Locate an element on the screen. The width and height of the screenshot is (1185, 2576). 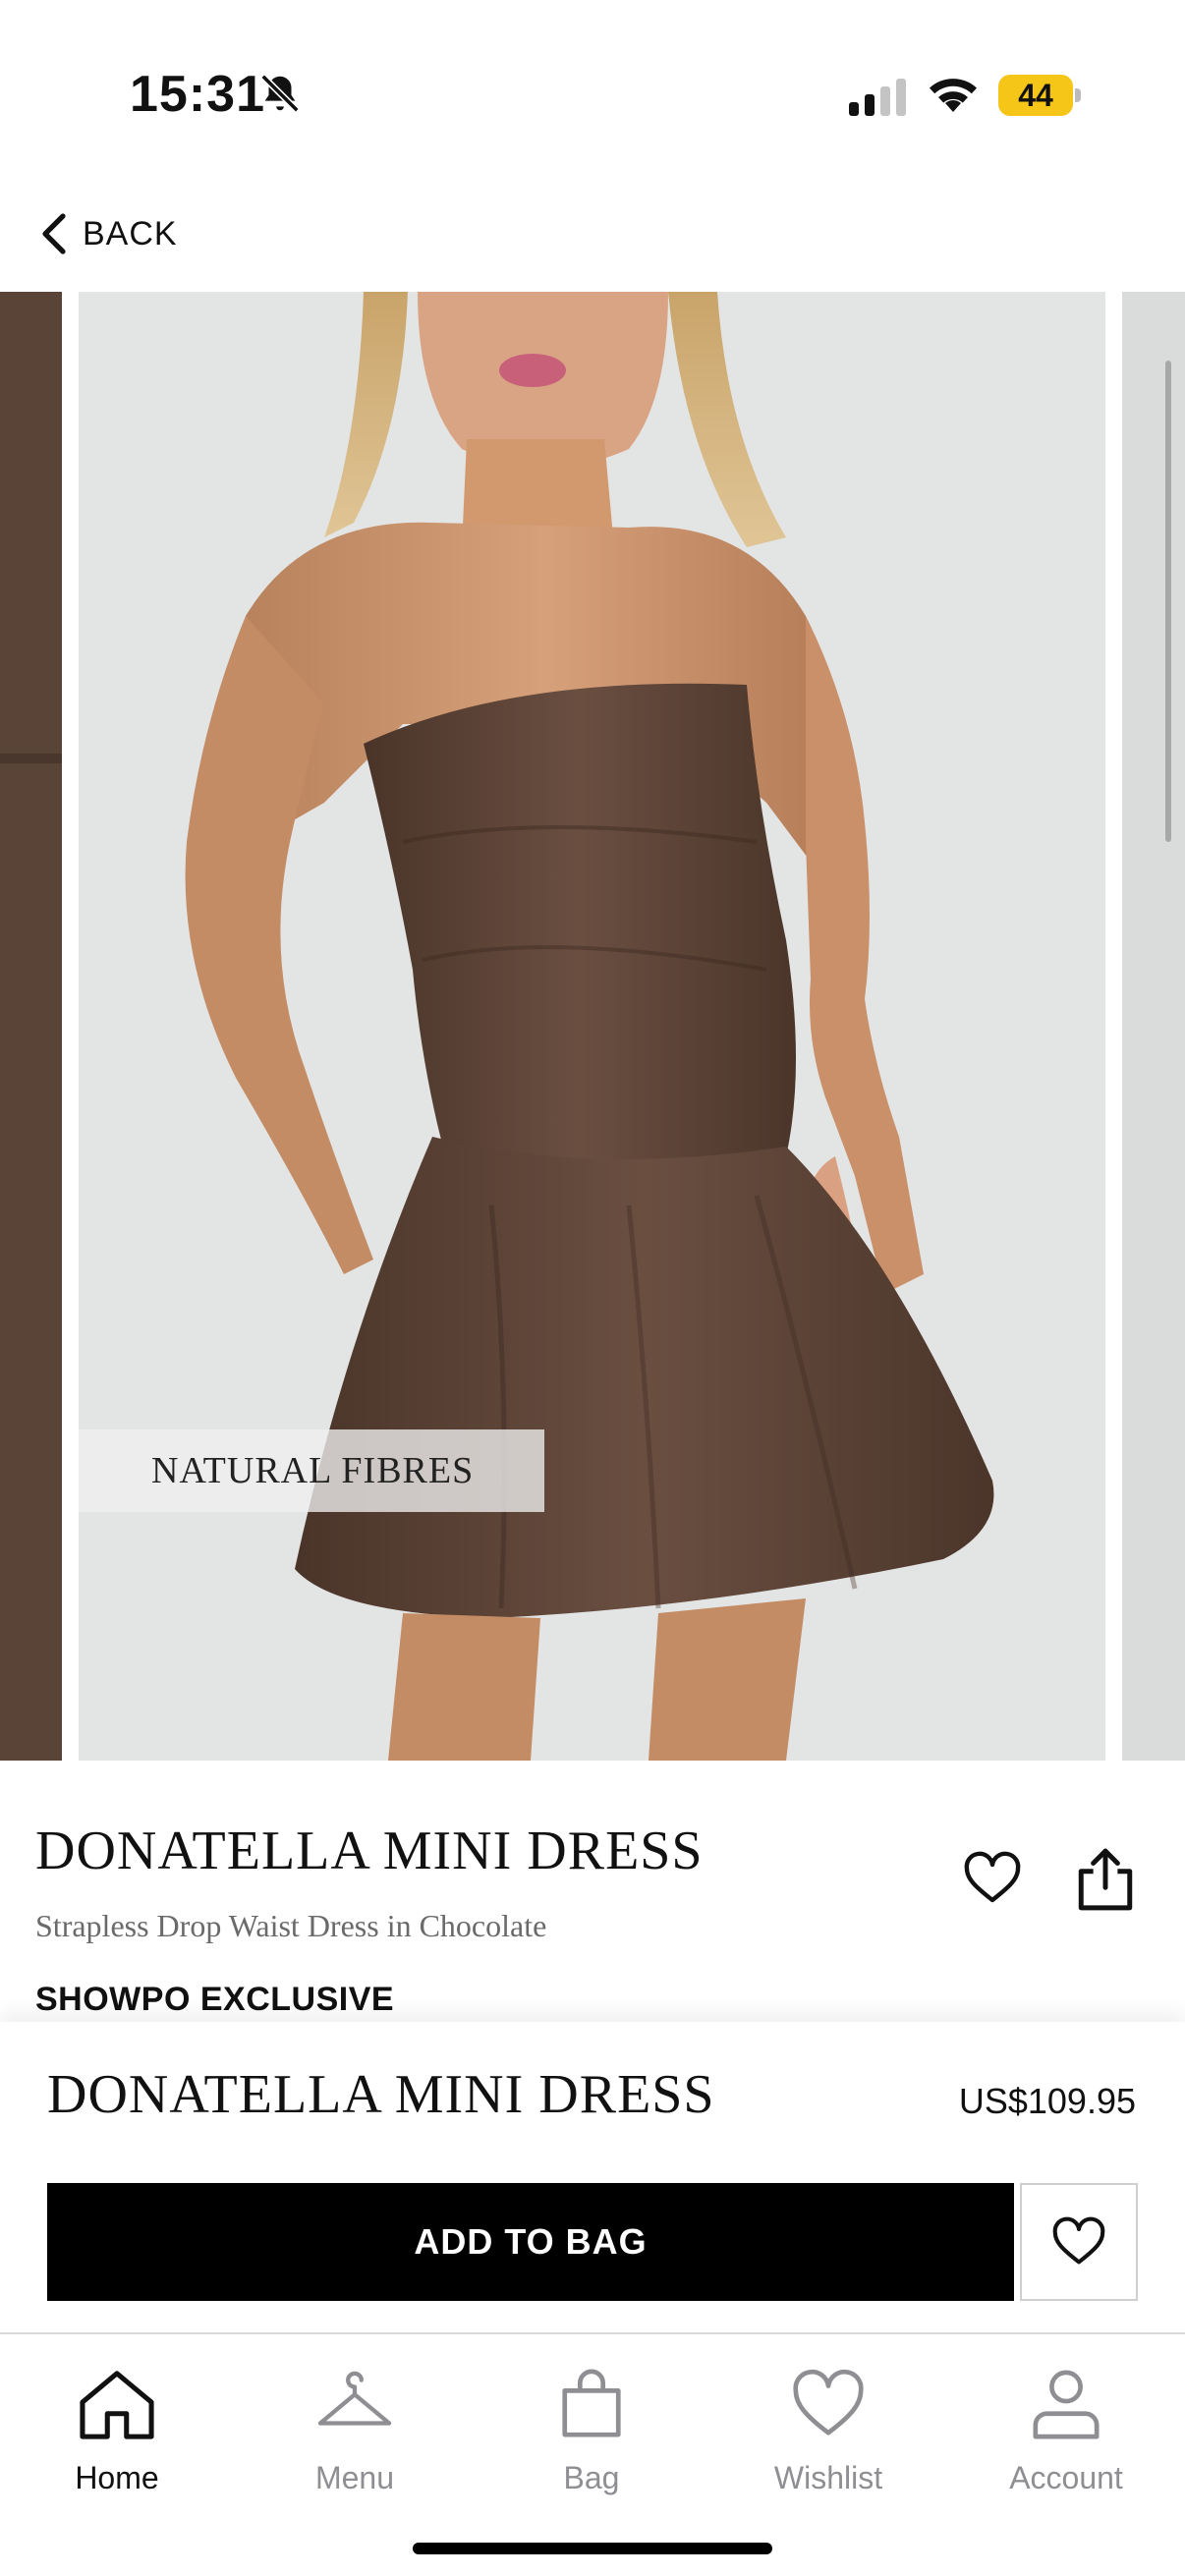
tab-bag-label: Bag is located at coordinates (592, 2477).